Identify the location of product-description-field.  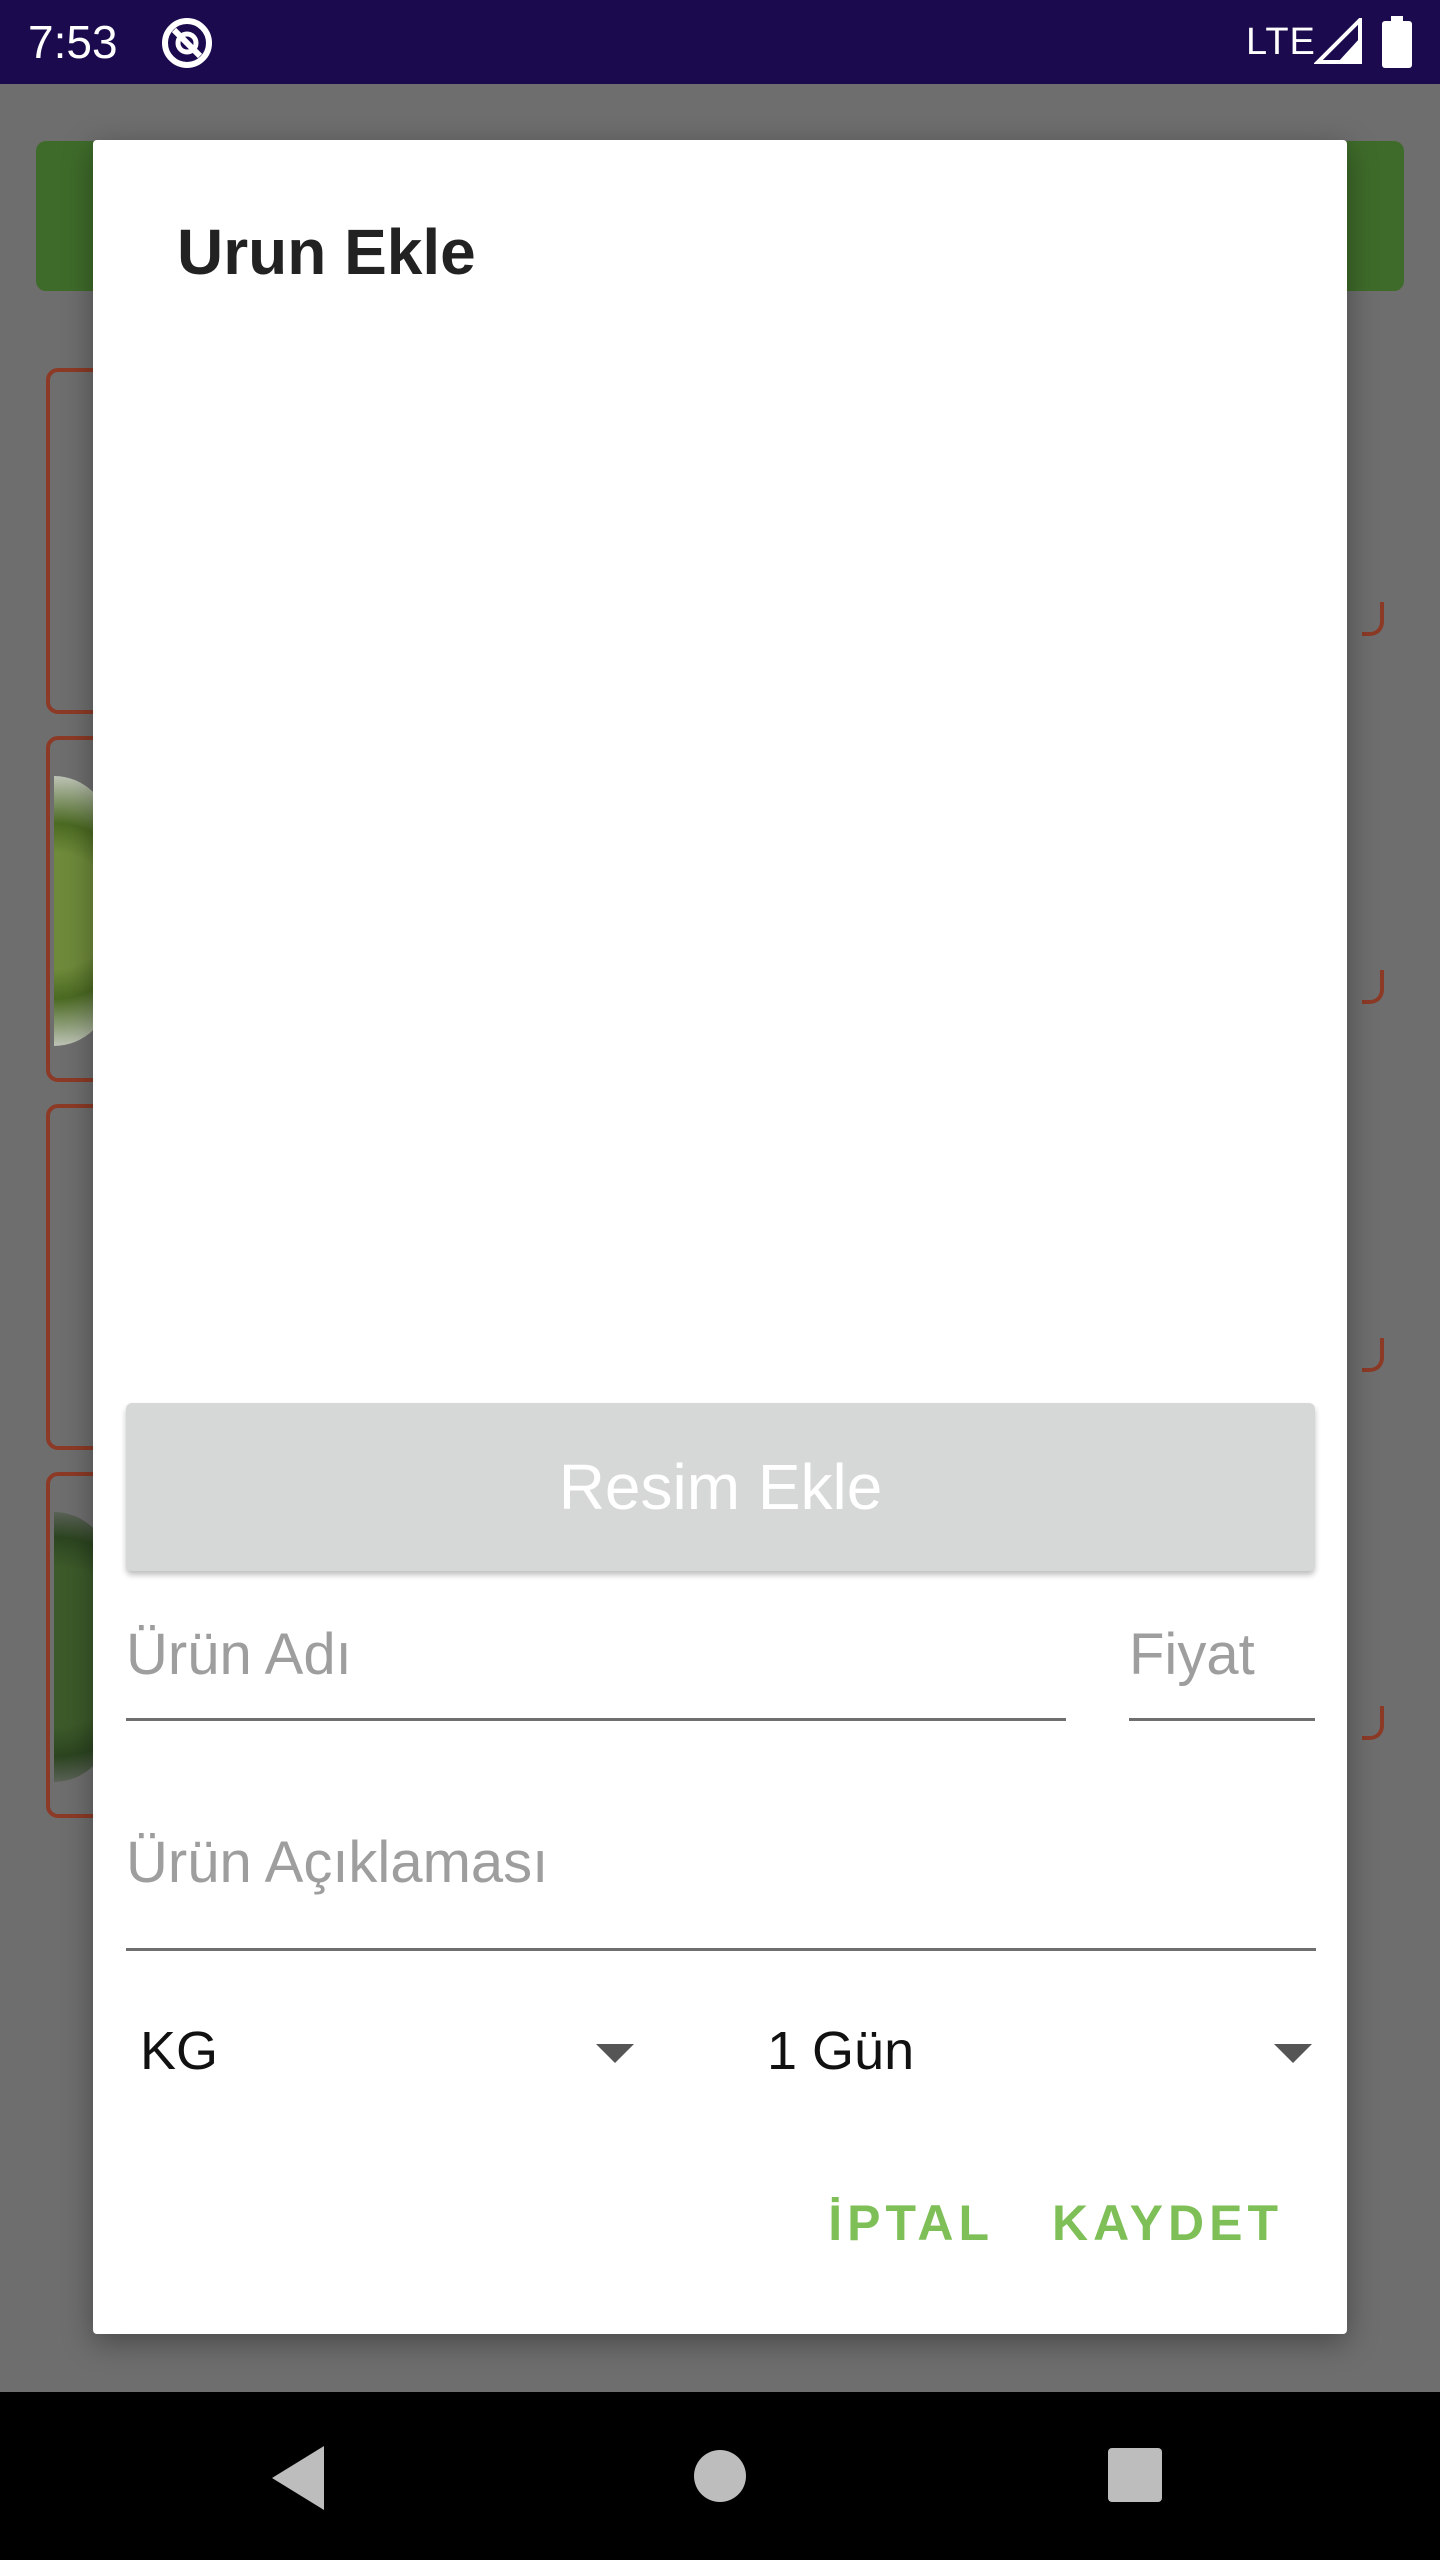
(721, 1862).